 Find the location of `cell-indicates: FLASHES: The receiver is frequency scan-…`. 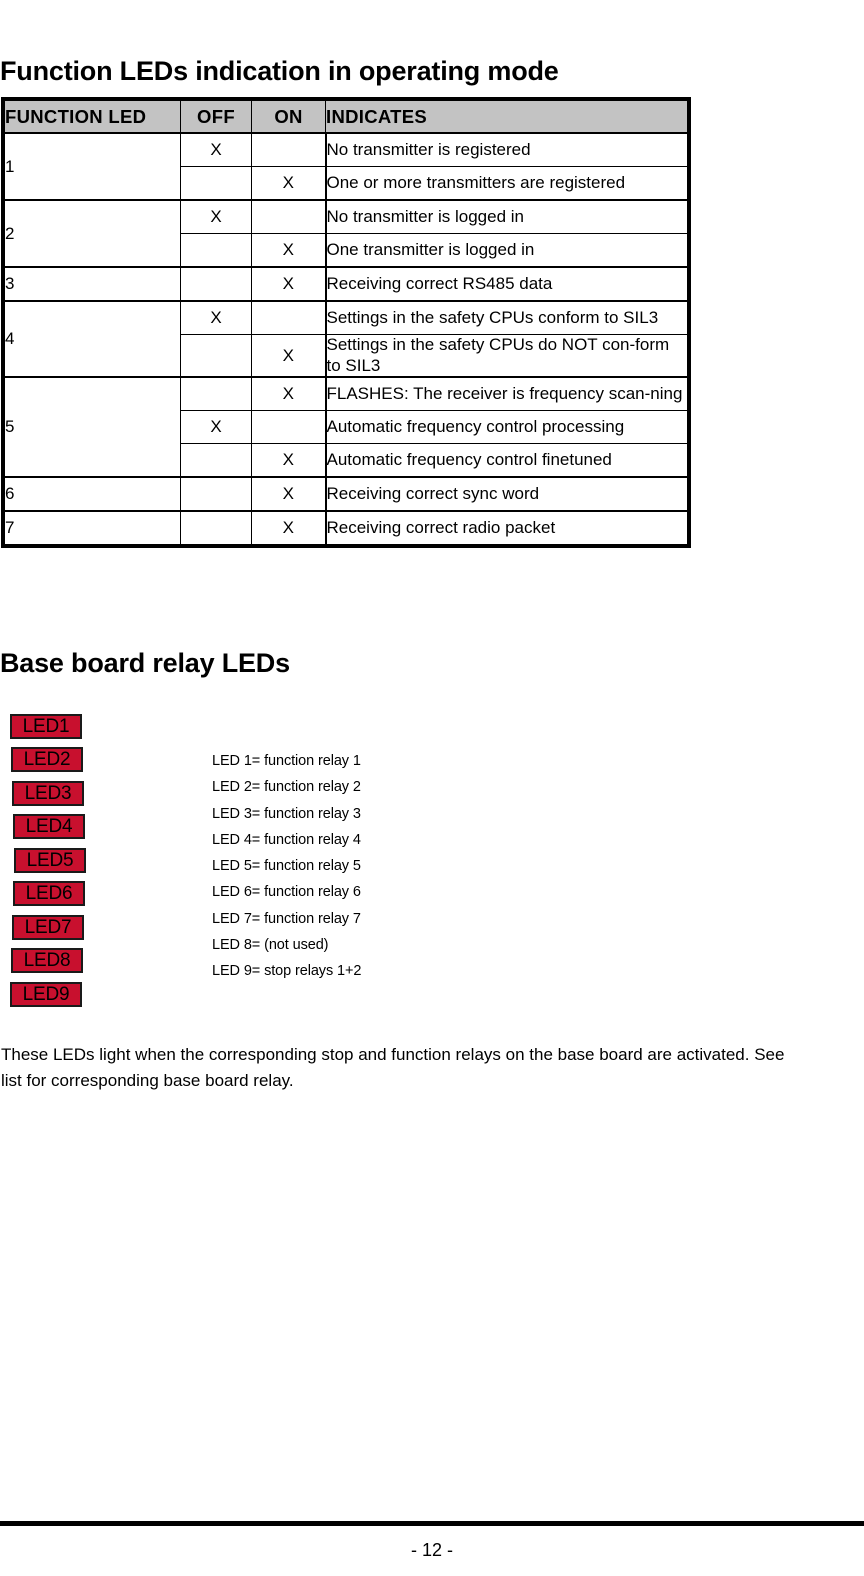

cell-indicates: FLASHES: The receiver is frequency scan-… is located at coordinates (506, 394).